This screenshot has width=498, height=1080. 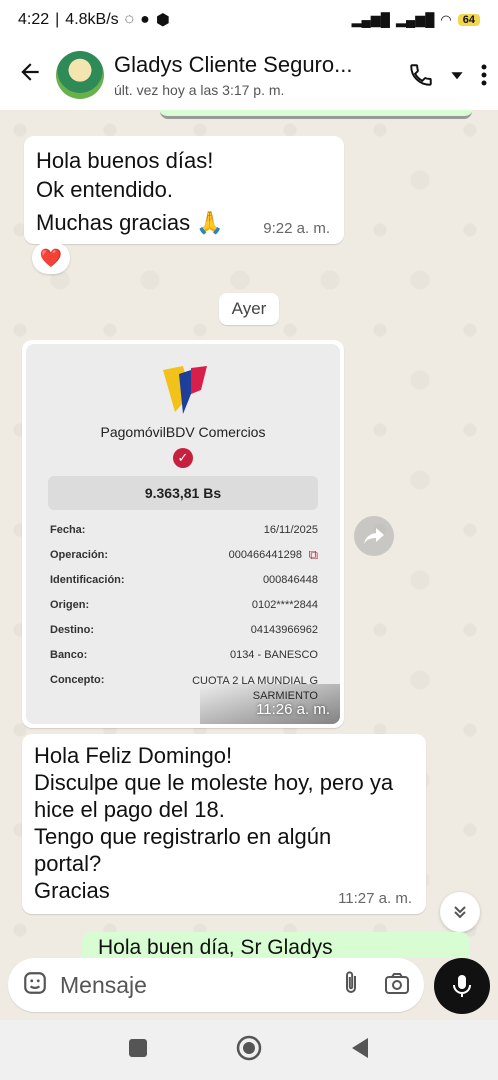 I want to click on receipt-key: Operación:, so click(x=79, y=555).